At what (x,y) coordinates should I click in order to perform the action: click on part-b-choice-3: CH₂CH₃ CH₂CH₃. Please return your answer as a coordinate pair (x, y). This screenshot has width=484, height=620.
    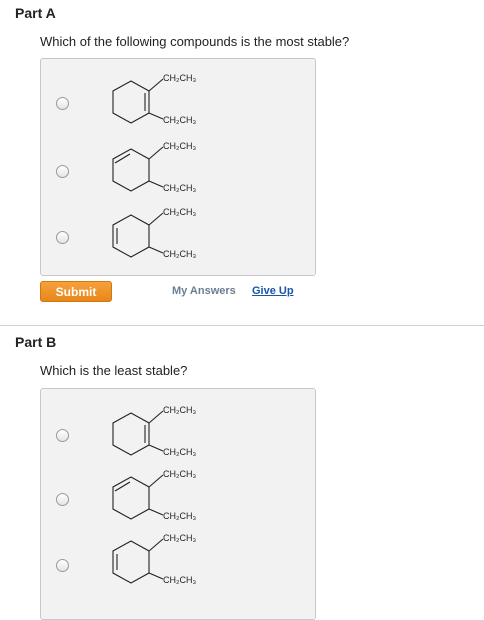
    Looking at the image, I should click on (178, 562).